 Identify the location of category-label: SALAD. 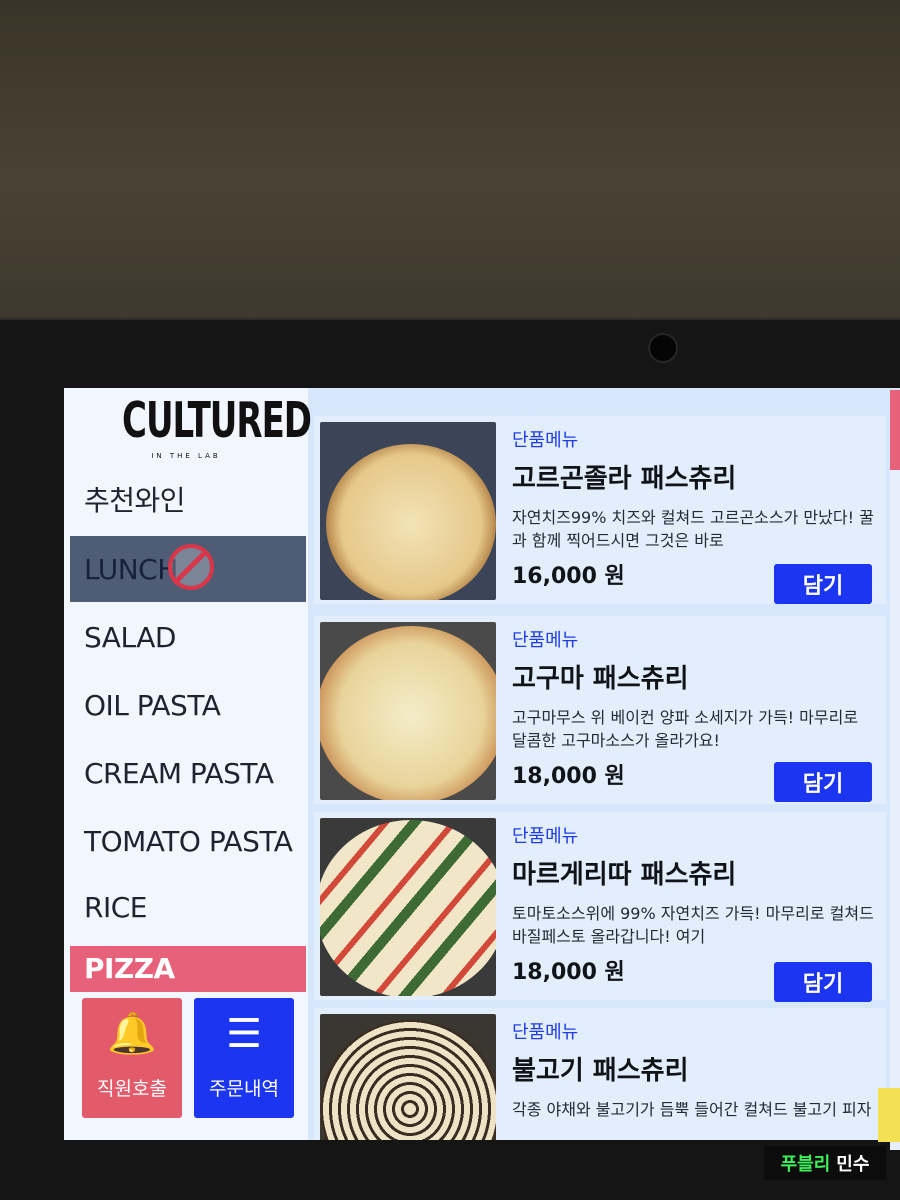
(130, 637).